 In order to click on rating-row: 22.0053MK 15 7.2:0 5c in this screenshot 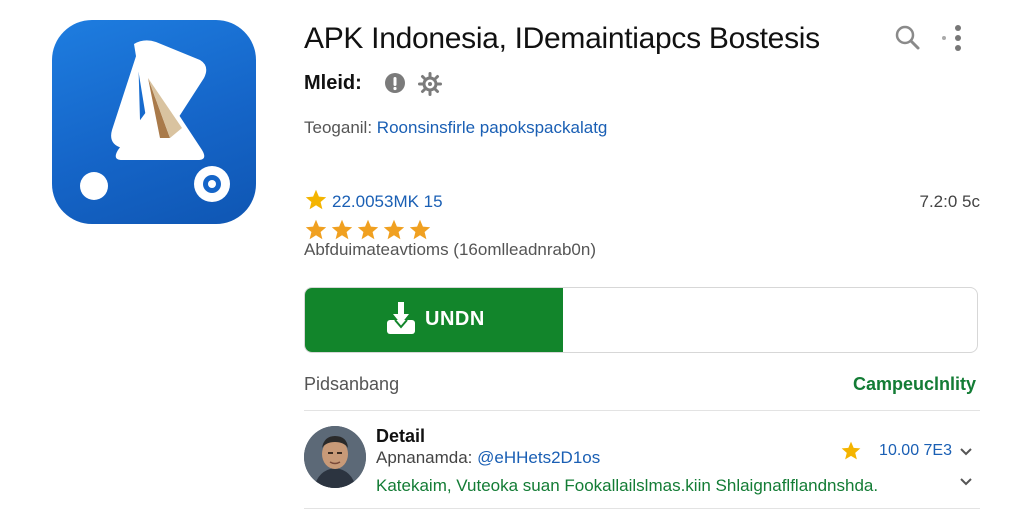, I will do `click(642, 203)`.